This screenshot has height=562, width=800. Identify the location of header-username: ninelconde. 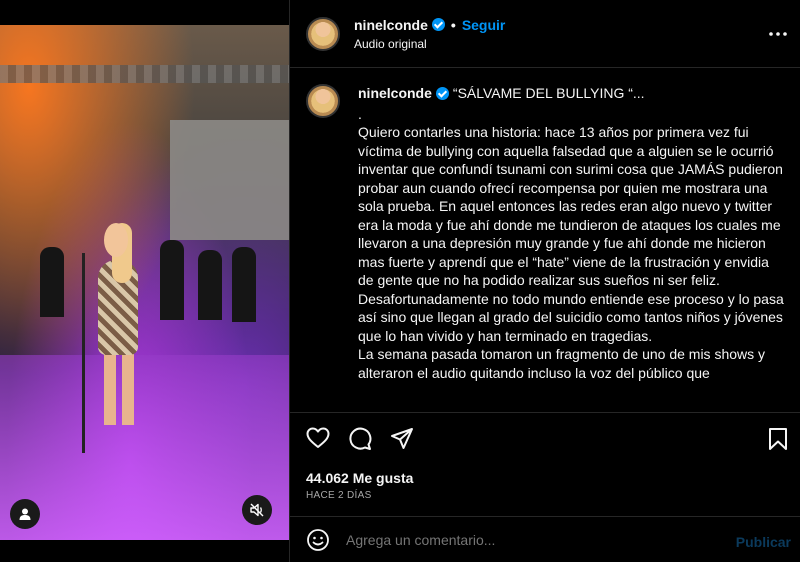
(391, 25).